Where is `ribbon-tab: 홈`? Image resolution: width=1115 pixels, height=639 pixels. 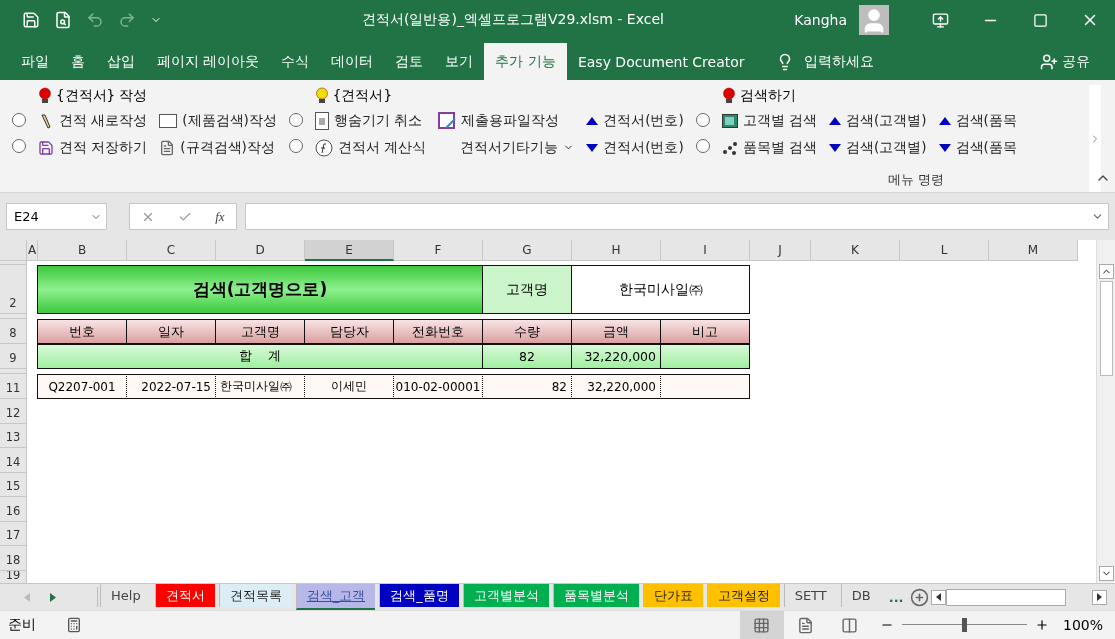
ribbon-tab: 홈 is located at coordinates (78, 61).